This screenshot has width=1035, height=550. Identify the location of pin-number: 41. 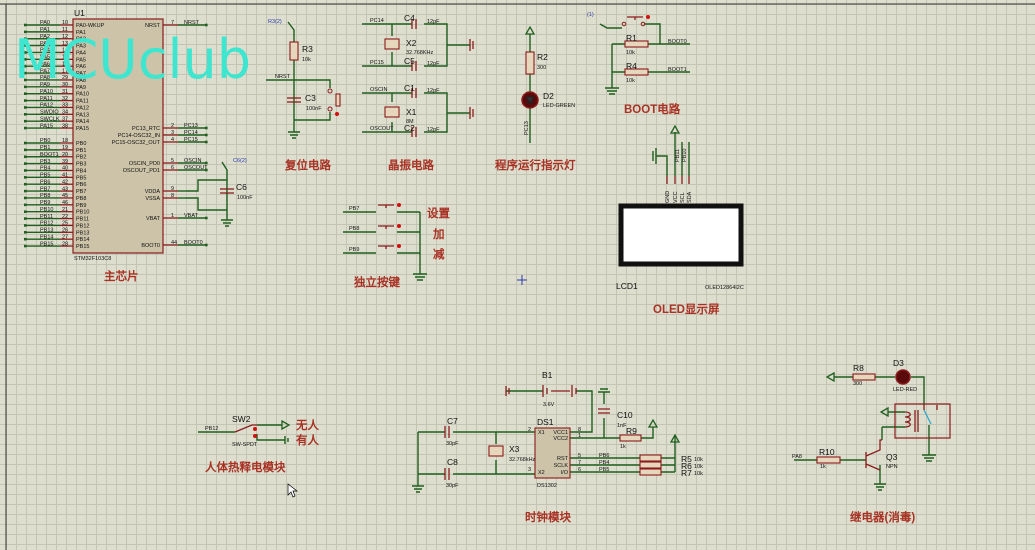
(65, 176).